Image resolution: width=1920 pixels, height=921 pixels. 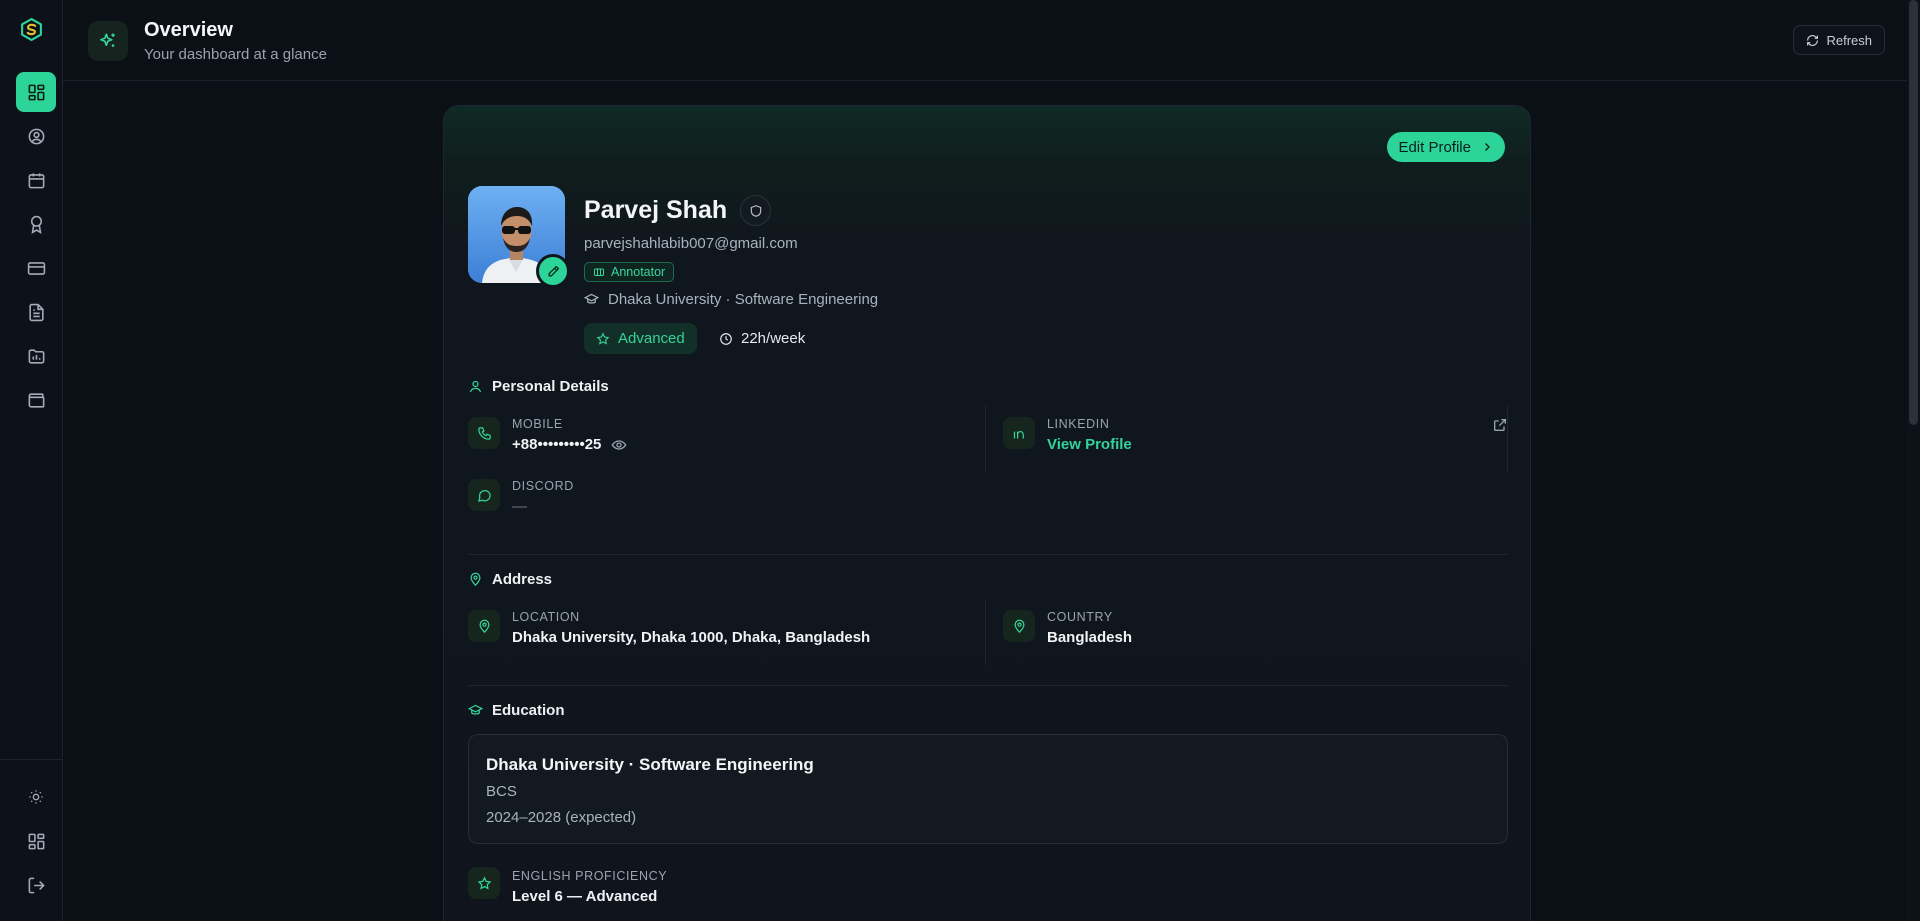 What do you see at coordinates (31, 759) in the screenshot?
I see `sidebar-divider` at bounding box center [31, 759].